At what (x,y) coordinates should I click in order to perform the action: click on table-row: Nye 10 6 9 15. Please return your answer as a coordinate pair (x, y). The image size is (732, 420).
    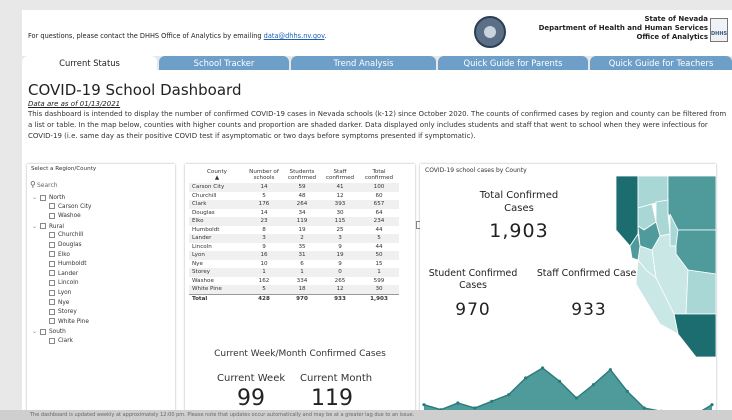
    Looking at the image, I should click on (294, 264).